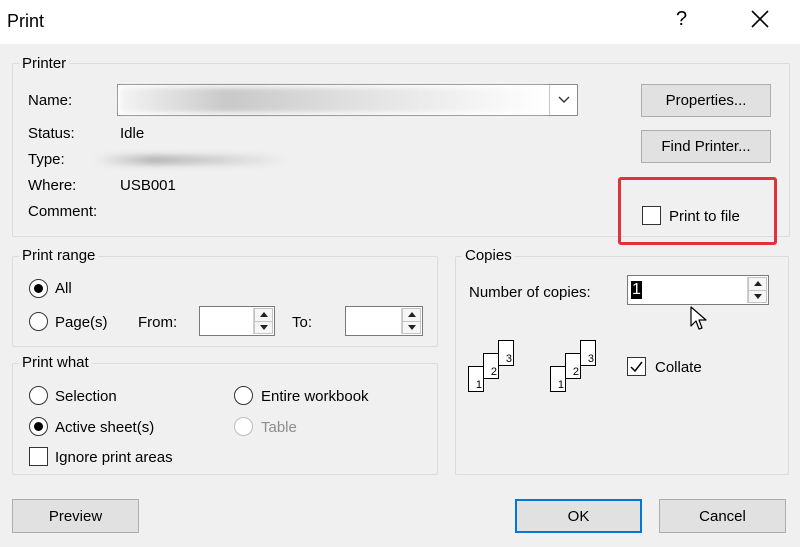 The image size is (800, 547). What do you see at coordinates (75, 516) in the screenshot?
I see `preview-button: Preview` at bounding box center [75, 516].